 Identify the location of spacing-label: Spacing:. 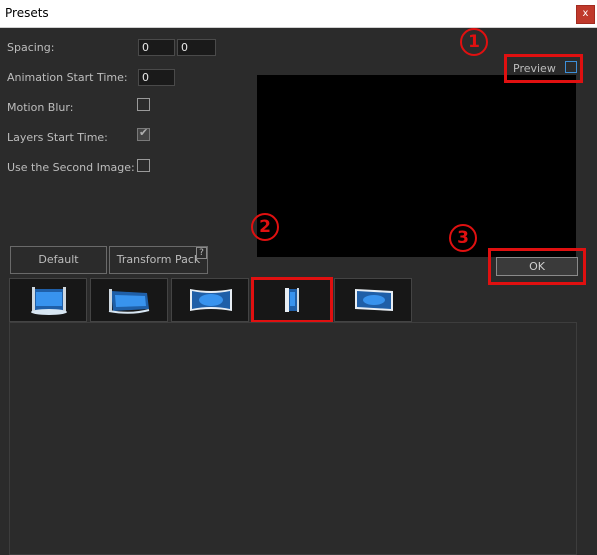
(31, 47).